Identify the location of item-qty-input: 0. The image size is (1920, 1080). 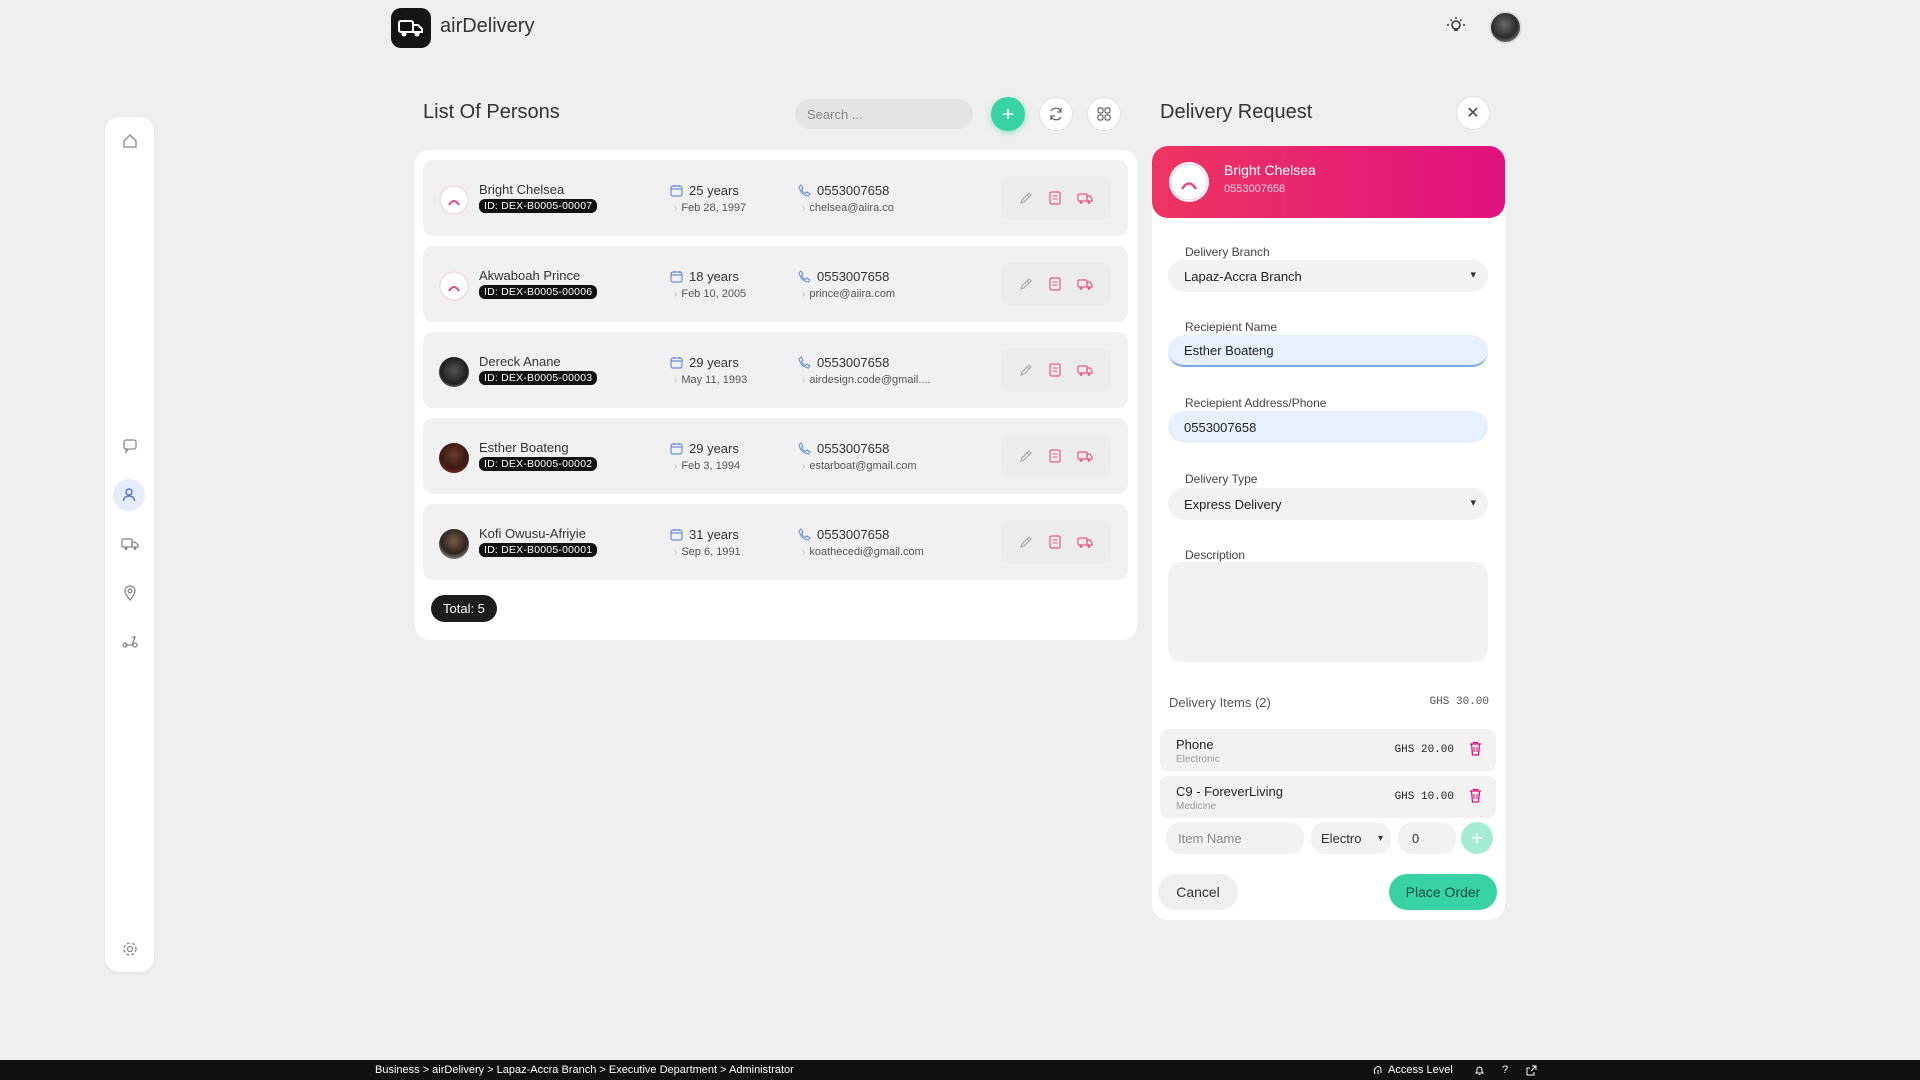
(1427, 838).